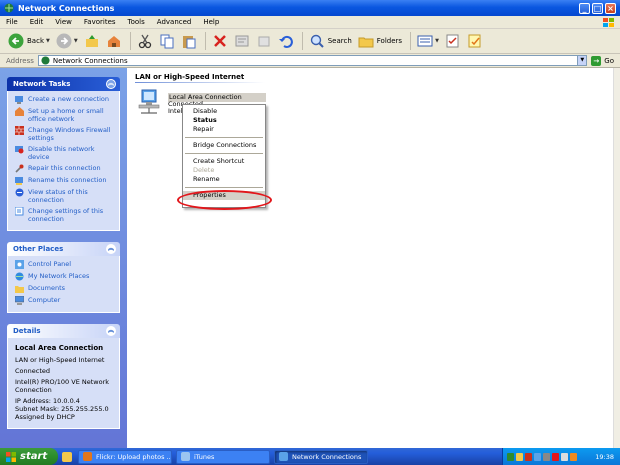 This screenshot has width=620, height=465. I want to click on itunes-icon, so click(185, 456).